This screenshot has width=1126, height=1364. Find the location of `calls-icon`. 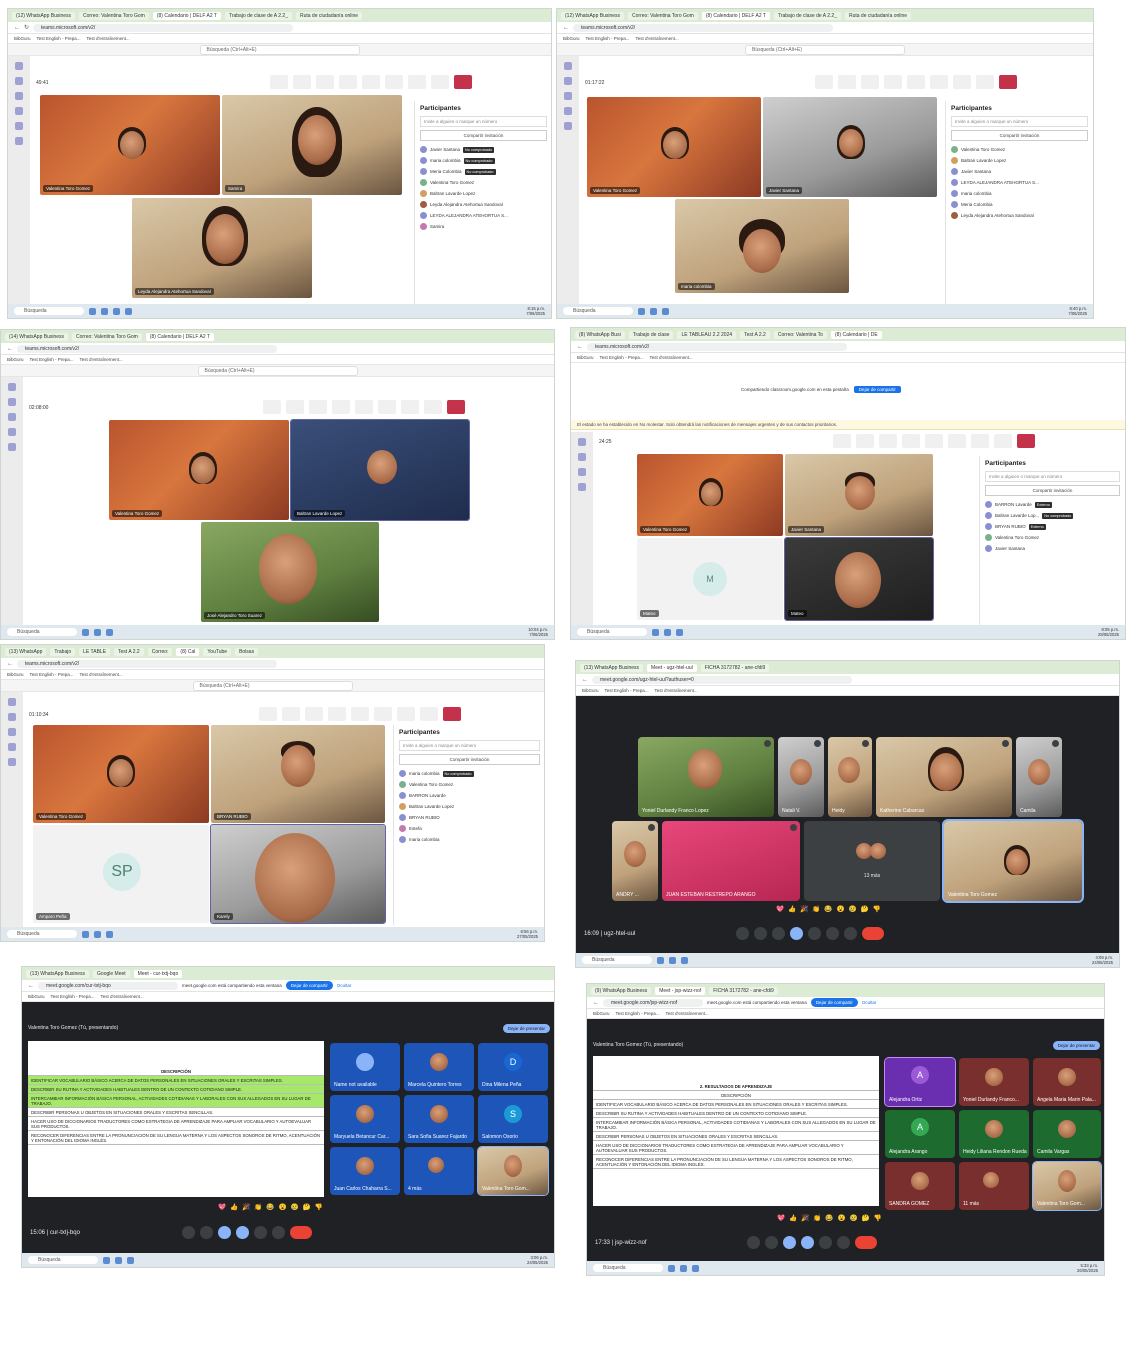

calls-icon is located at coordinates (19, 126).